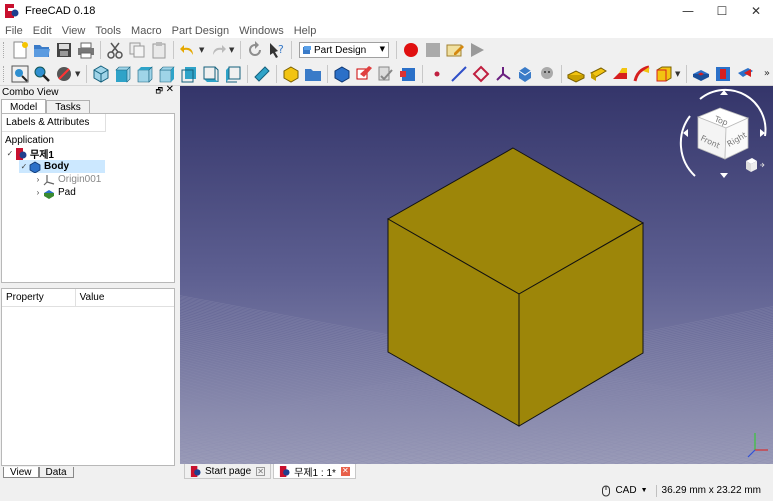 Image resolution: width=773 pixels, height=501 pixels. Describe the element at coordinates (455, 50) in the screenshot. I see `edit-macro-icon` at that location.